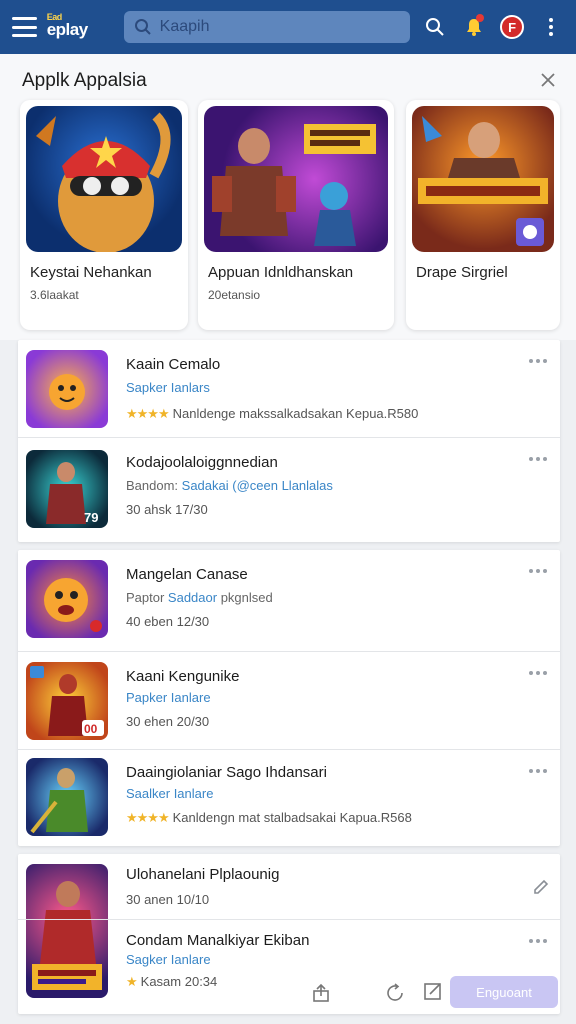 The height and width of the screenshot is (1024, 576). Describe the element at coordinates (279, 27) in the screenshot. I see `search-input` at that location.